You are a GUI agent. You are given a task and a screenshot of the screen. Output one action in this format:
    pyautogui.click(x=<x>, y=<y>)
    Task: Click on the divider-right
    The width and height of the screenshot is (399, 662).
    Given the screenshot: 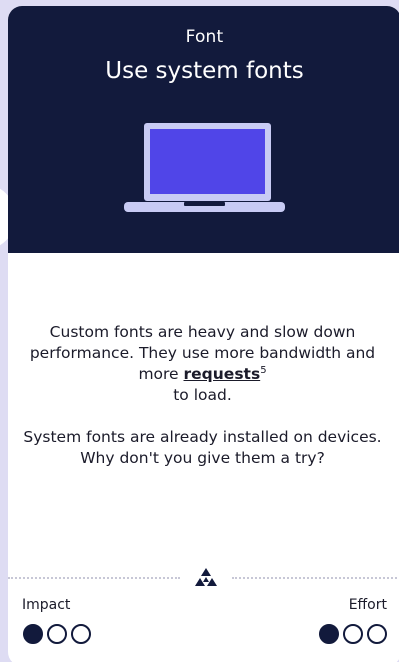 What is the action you would take?
    pyautogui.click(x=315, y=578)
    